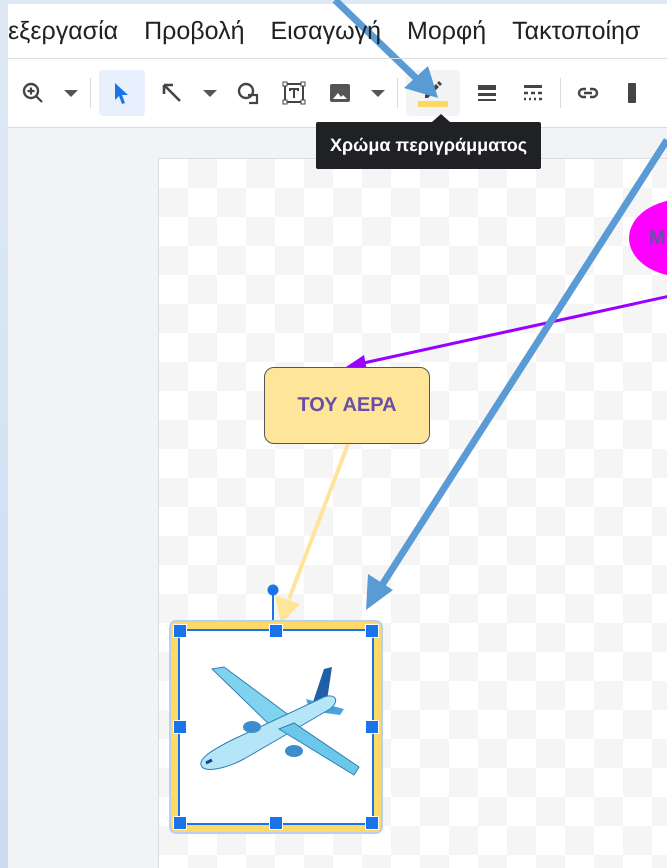 The width and height of the screenshot is (667, 868). What do you see at coordinates (429, 145) in the screenshot?
I see `tooltip-text: Χρώμα περιγράμματος` at bounding box center [429, 145].